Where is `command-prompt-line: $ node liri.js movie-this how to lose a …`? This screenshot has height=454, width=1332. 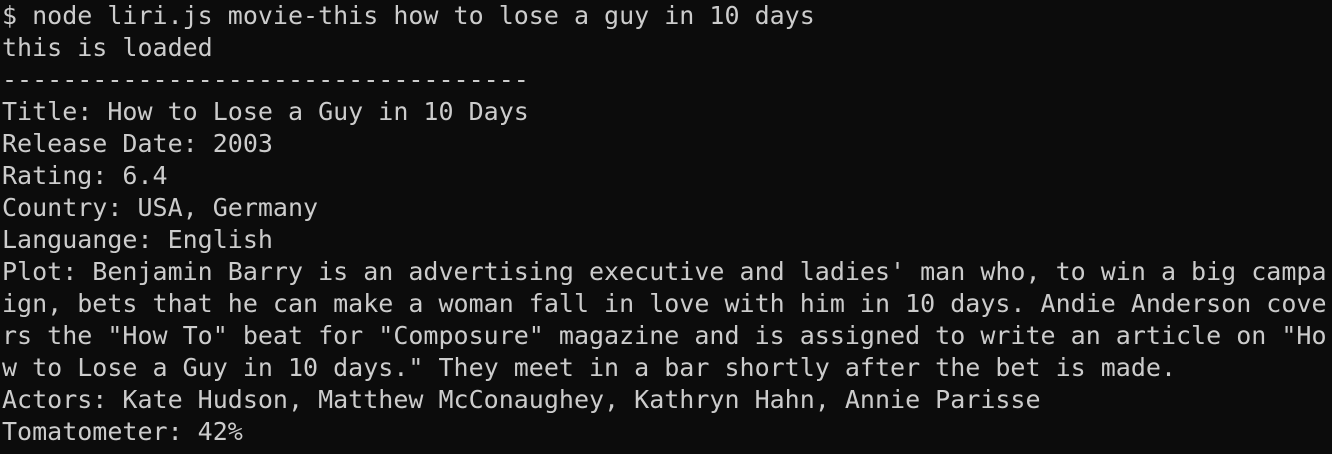 command-prompt-line: $ node liri.js movie-this how to lose a … is located at coordinates (408, 15).